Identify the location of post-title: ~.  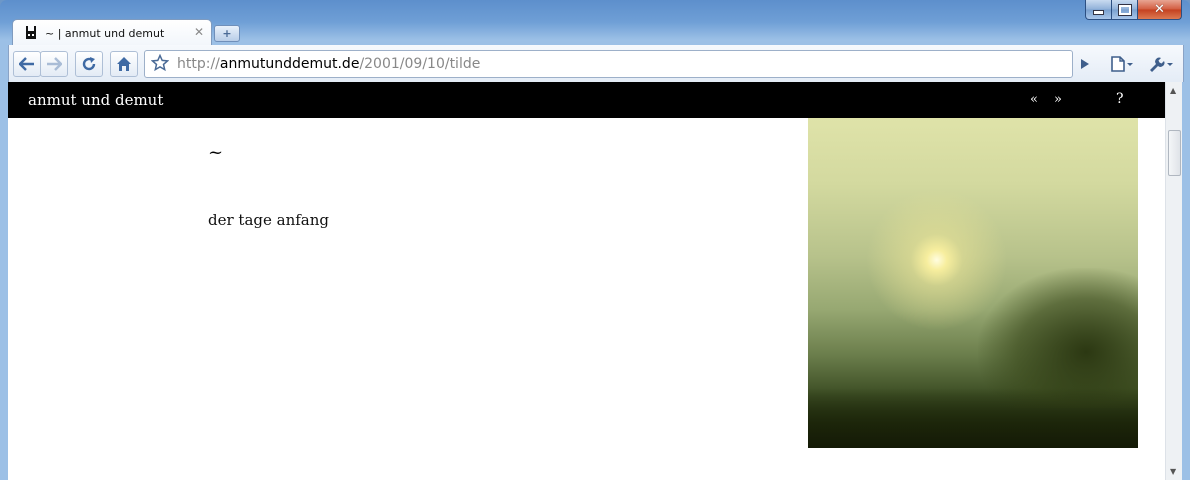
(216, 152).